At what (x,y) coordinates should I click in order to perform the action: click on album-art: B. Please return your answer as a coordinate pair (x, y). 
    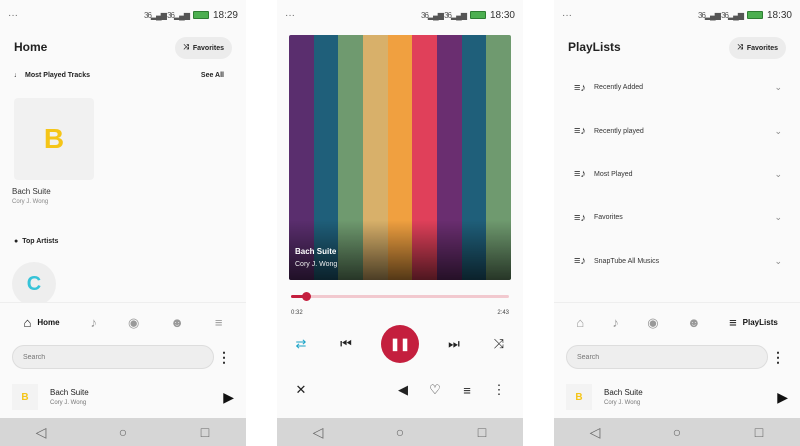
    Looking at the image, I should click on (54, 138).